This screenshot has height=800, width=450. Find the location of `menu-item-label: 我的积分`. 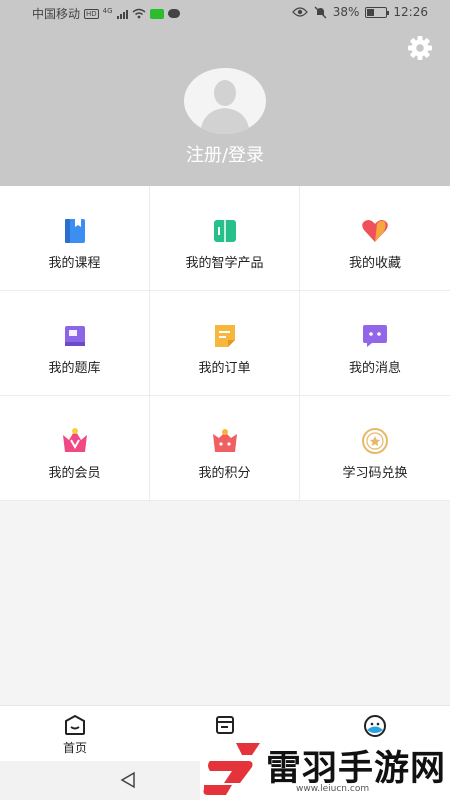

menu-item-label: 我的积分 is located at coordinates (224, 473).